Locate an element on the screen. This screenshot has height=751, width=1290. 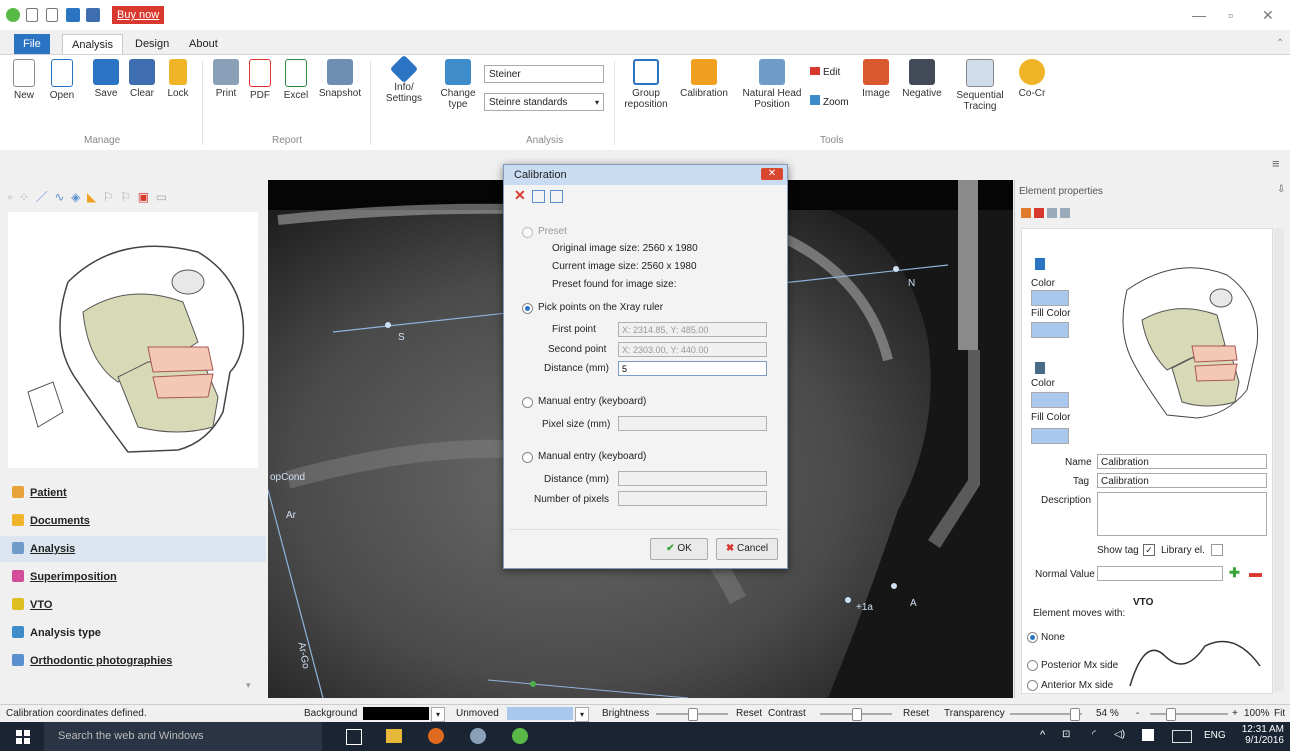
expand-chevron-icon: ▾ is located at coordinates (248, 685).